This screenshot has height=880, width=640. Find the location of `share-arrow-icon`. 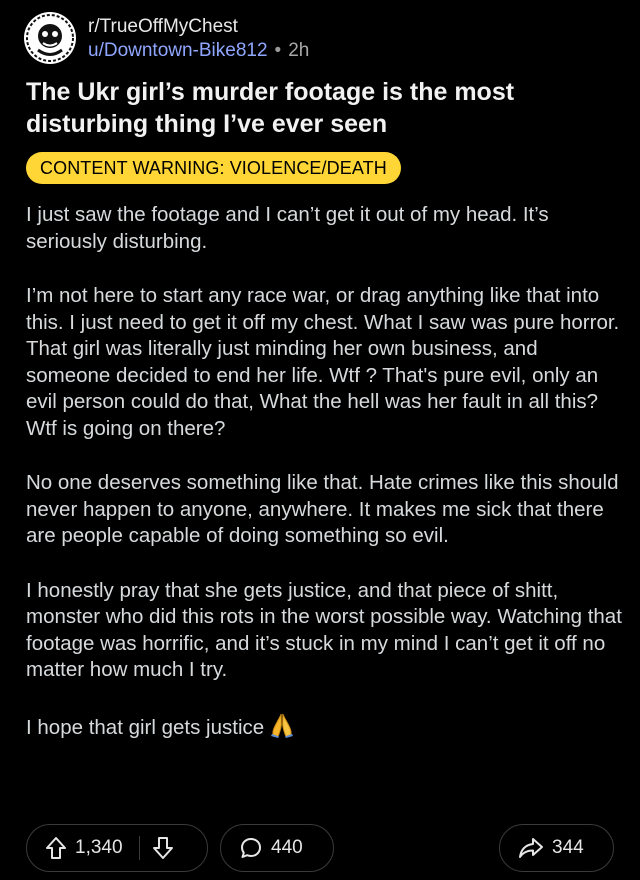

share-arrow-icon is located at coordinates (531, 848).